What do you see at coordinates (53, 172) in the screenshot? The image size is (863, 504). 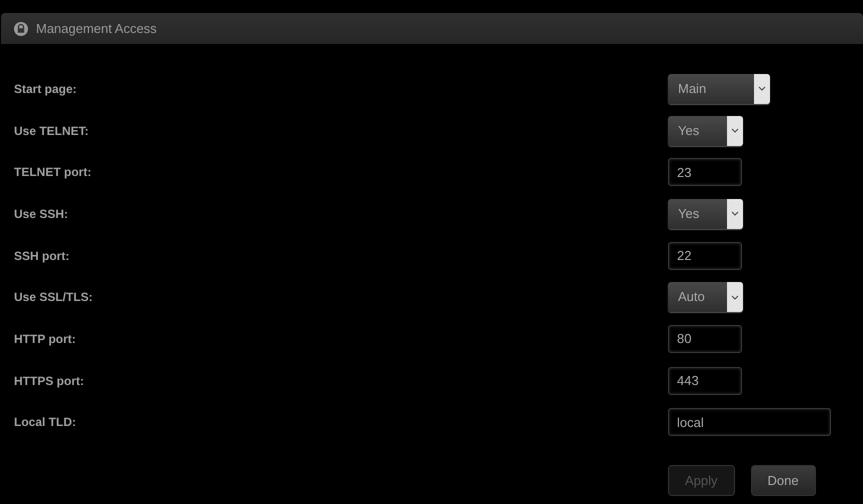 I see `field-label: TELNET port:` at bounding box center [53, 172].